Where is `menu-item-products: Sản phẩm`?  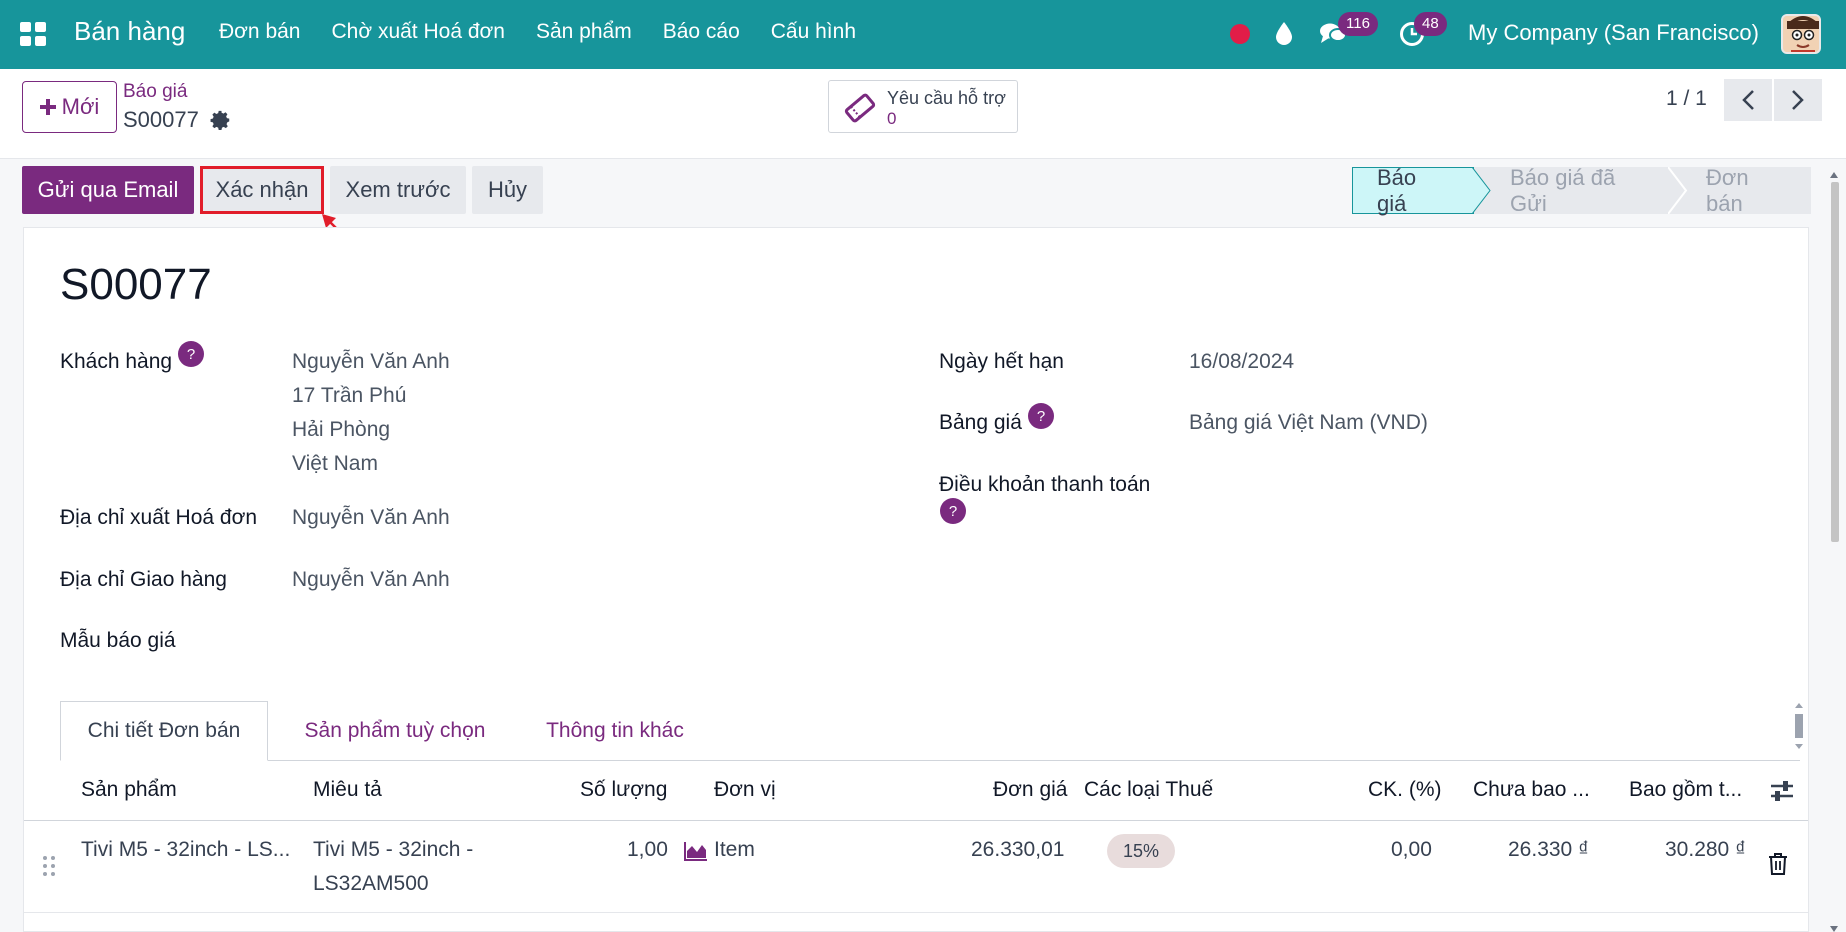 menu-item-products: Sản phẩm is located at coordinates (584, 32).